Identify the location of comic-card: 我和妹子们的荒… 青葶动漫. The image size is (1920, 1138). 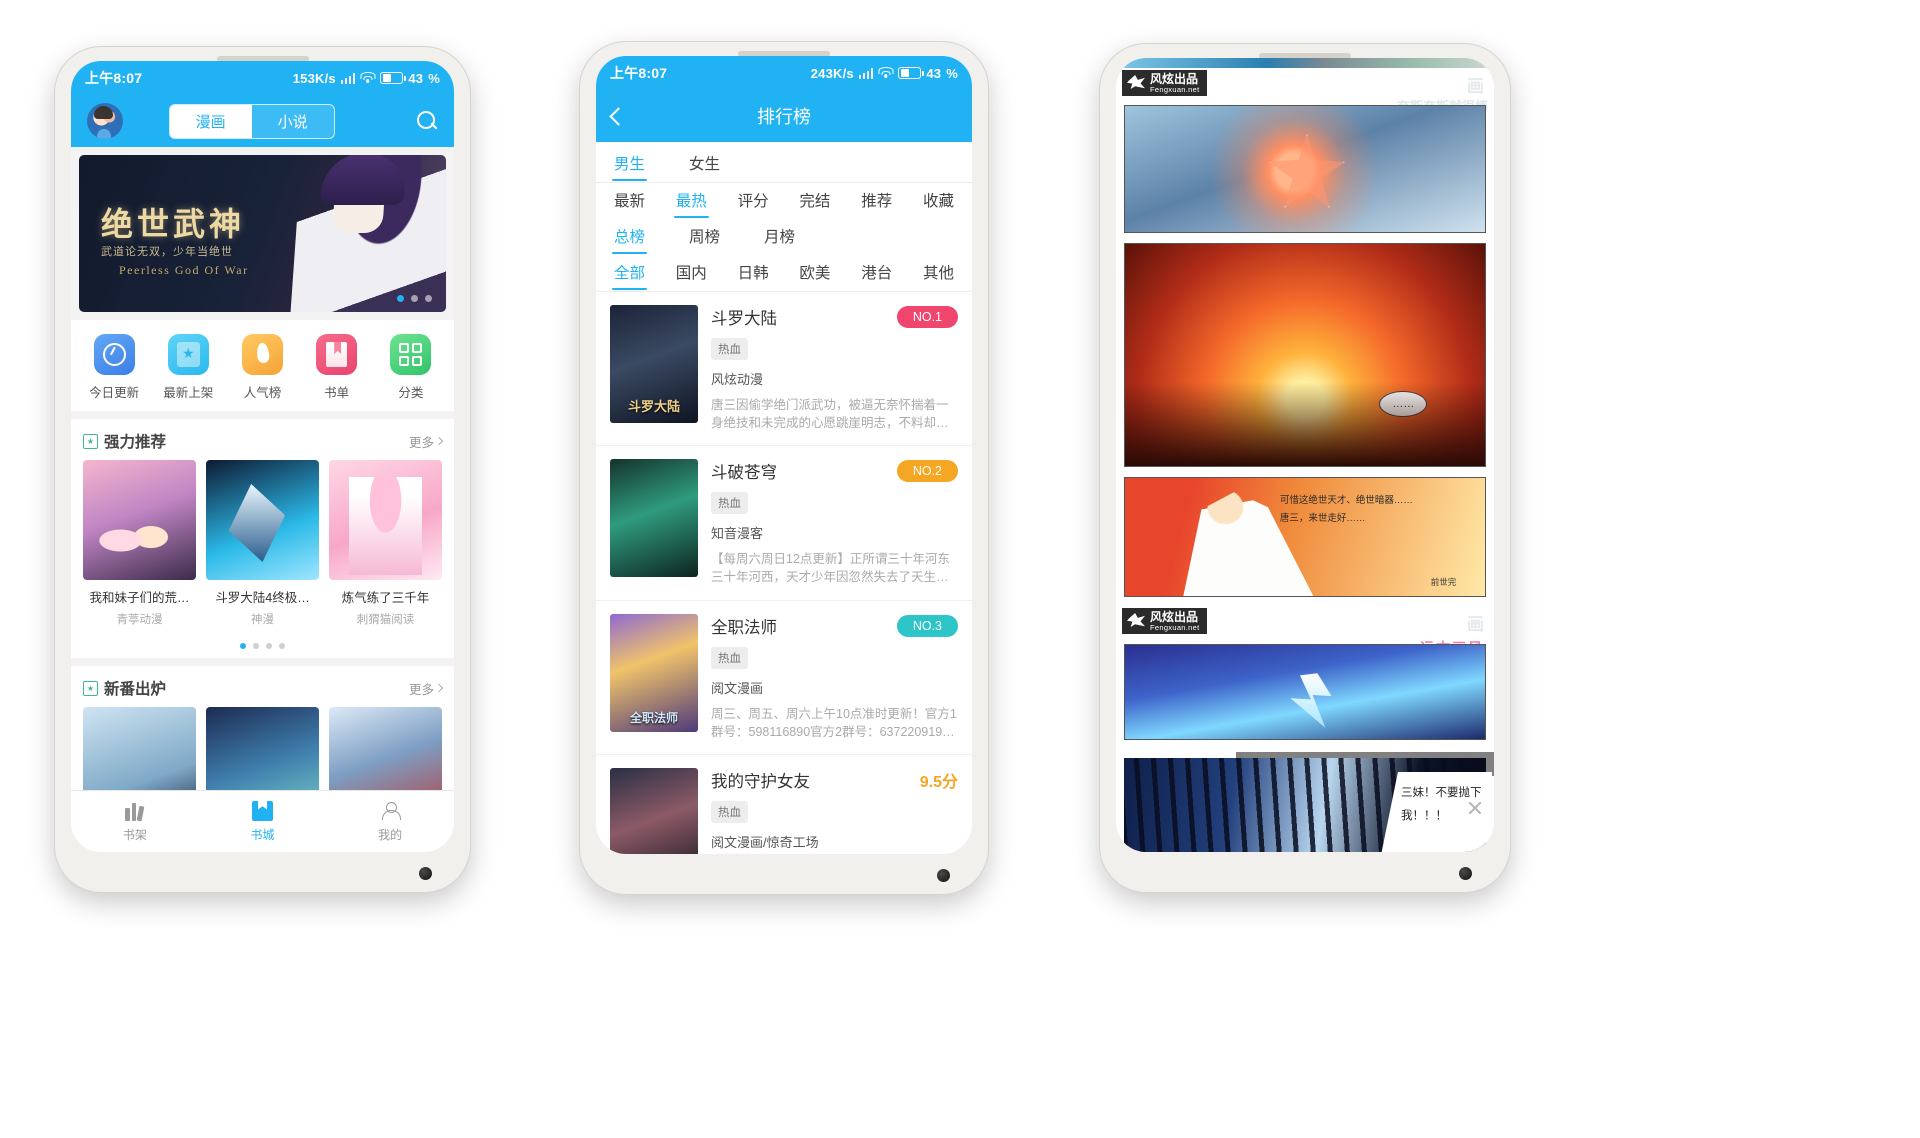
(139, 543).